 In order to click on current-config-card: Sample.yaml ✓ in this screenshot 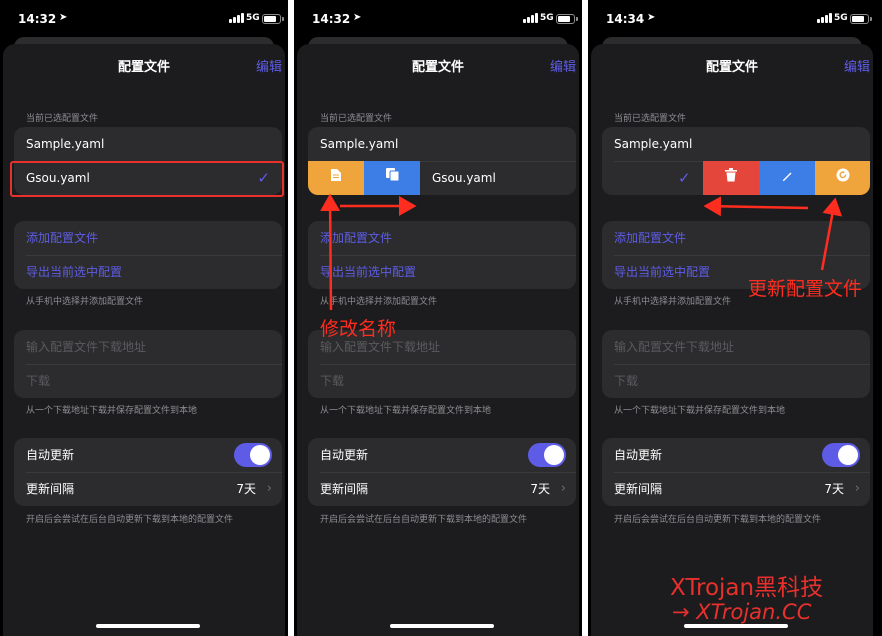, I will do `click(736, 161)`.